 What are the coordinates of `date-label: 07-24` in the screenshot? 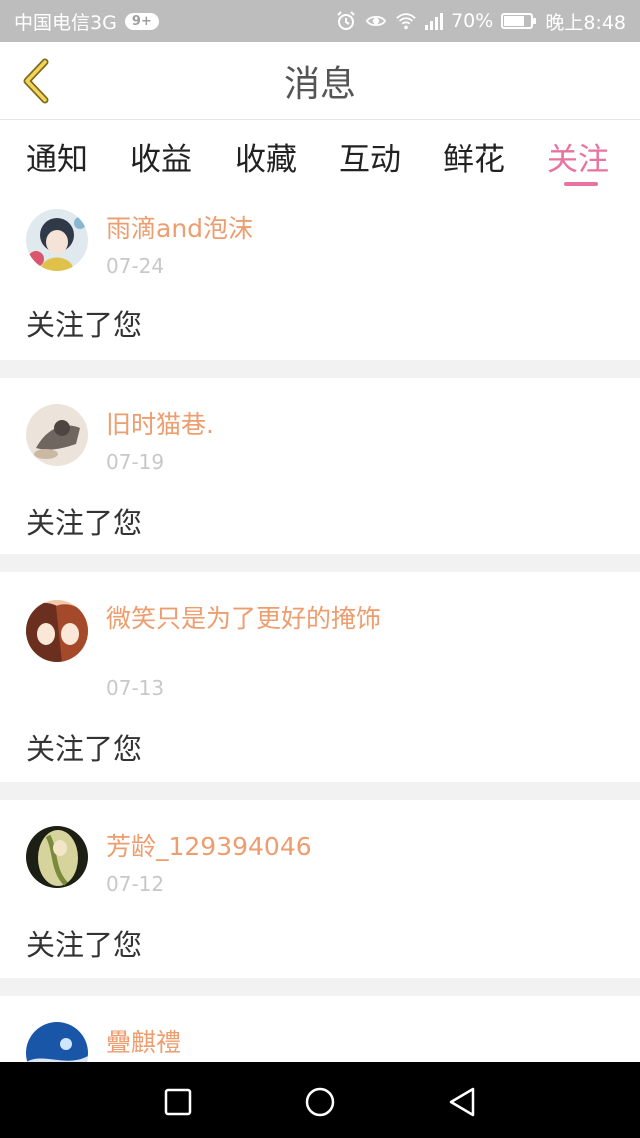 It's located at (135, 266).